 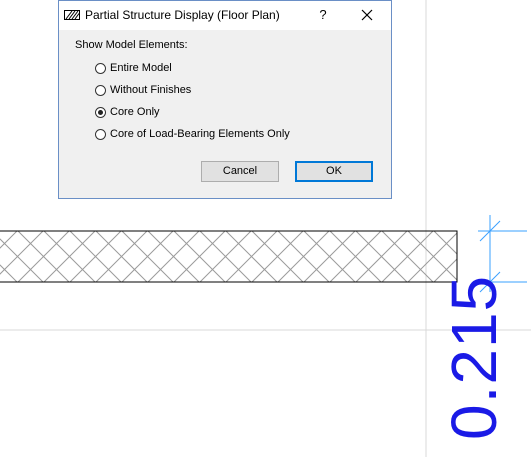 I want to click on dimension-value-text: 0.215, so click(x=474, y=357).